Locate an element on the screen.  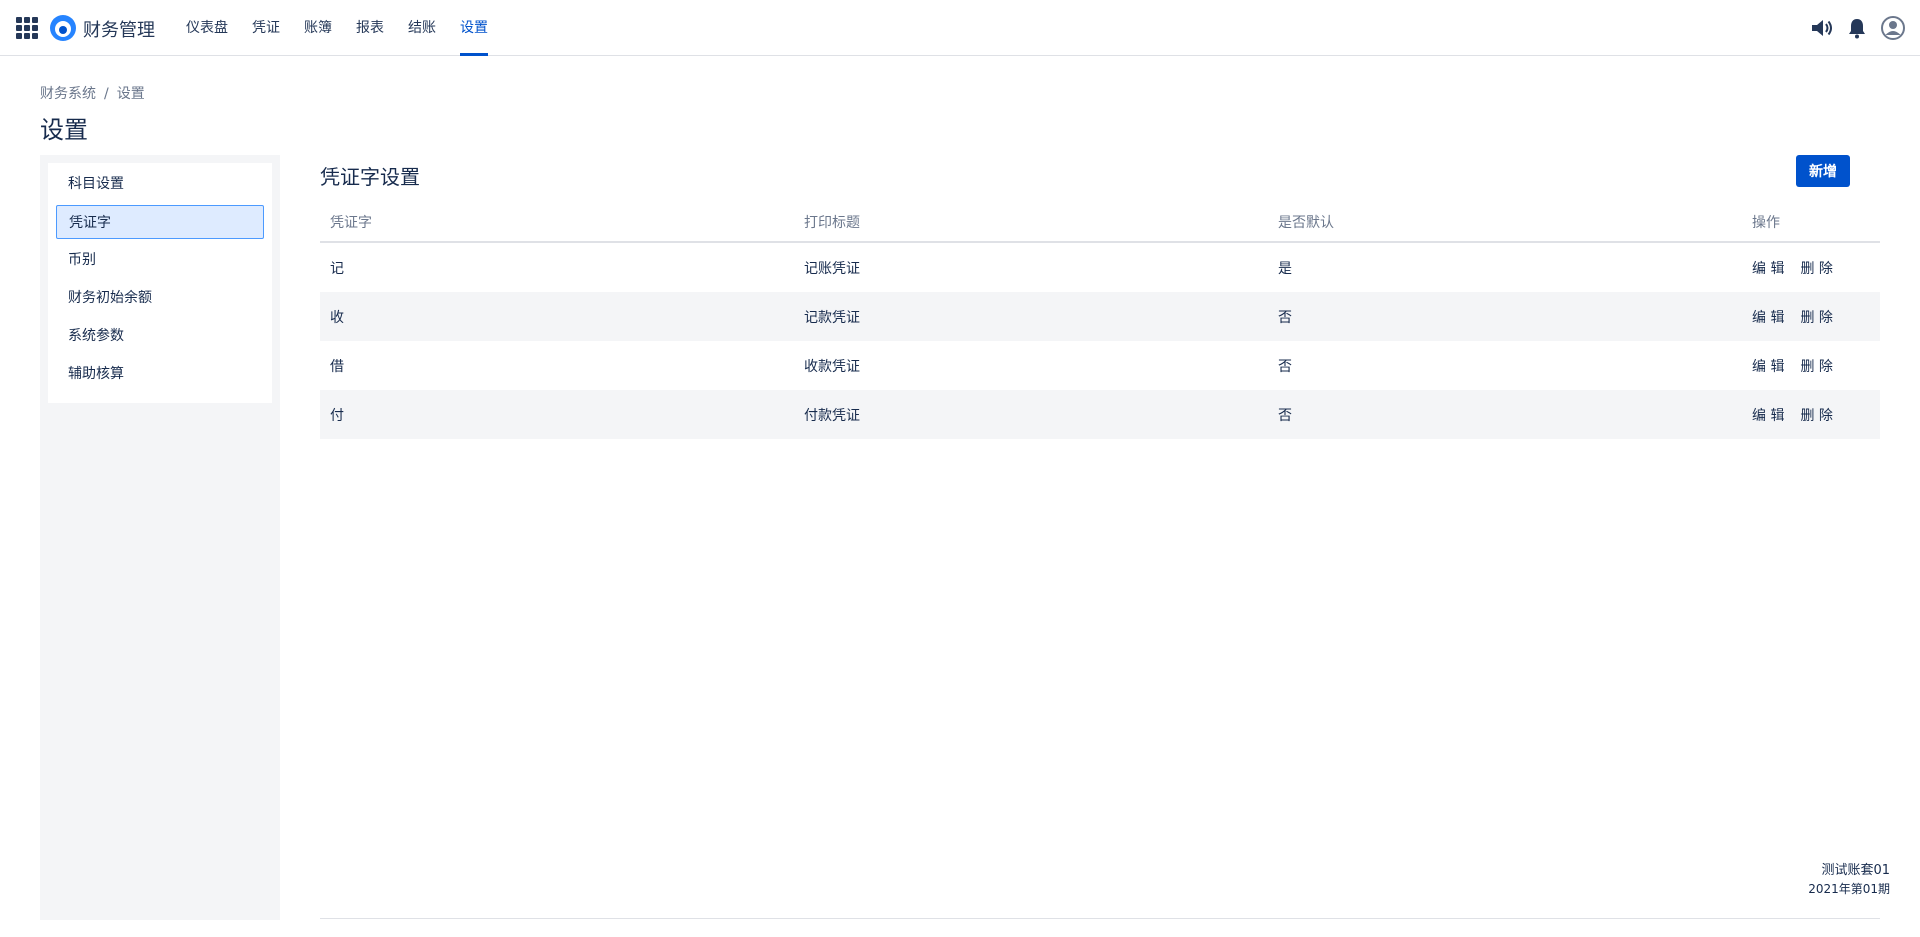
account-period: 2021年第01期 is located at coordinates (1849, 889).